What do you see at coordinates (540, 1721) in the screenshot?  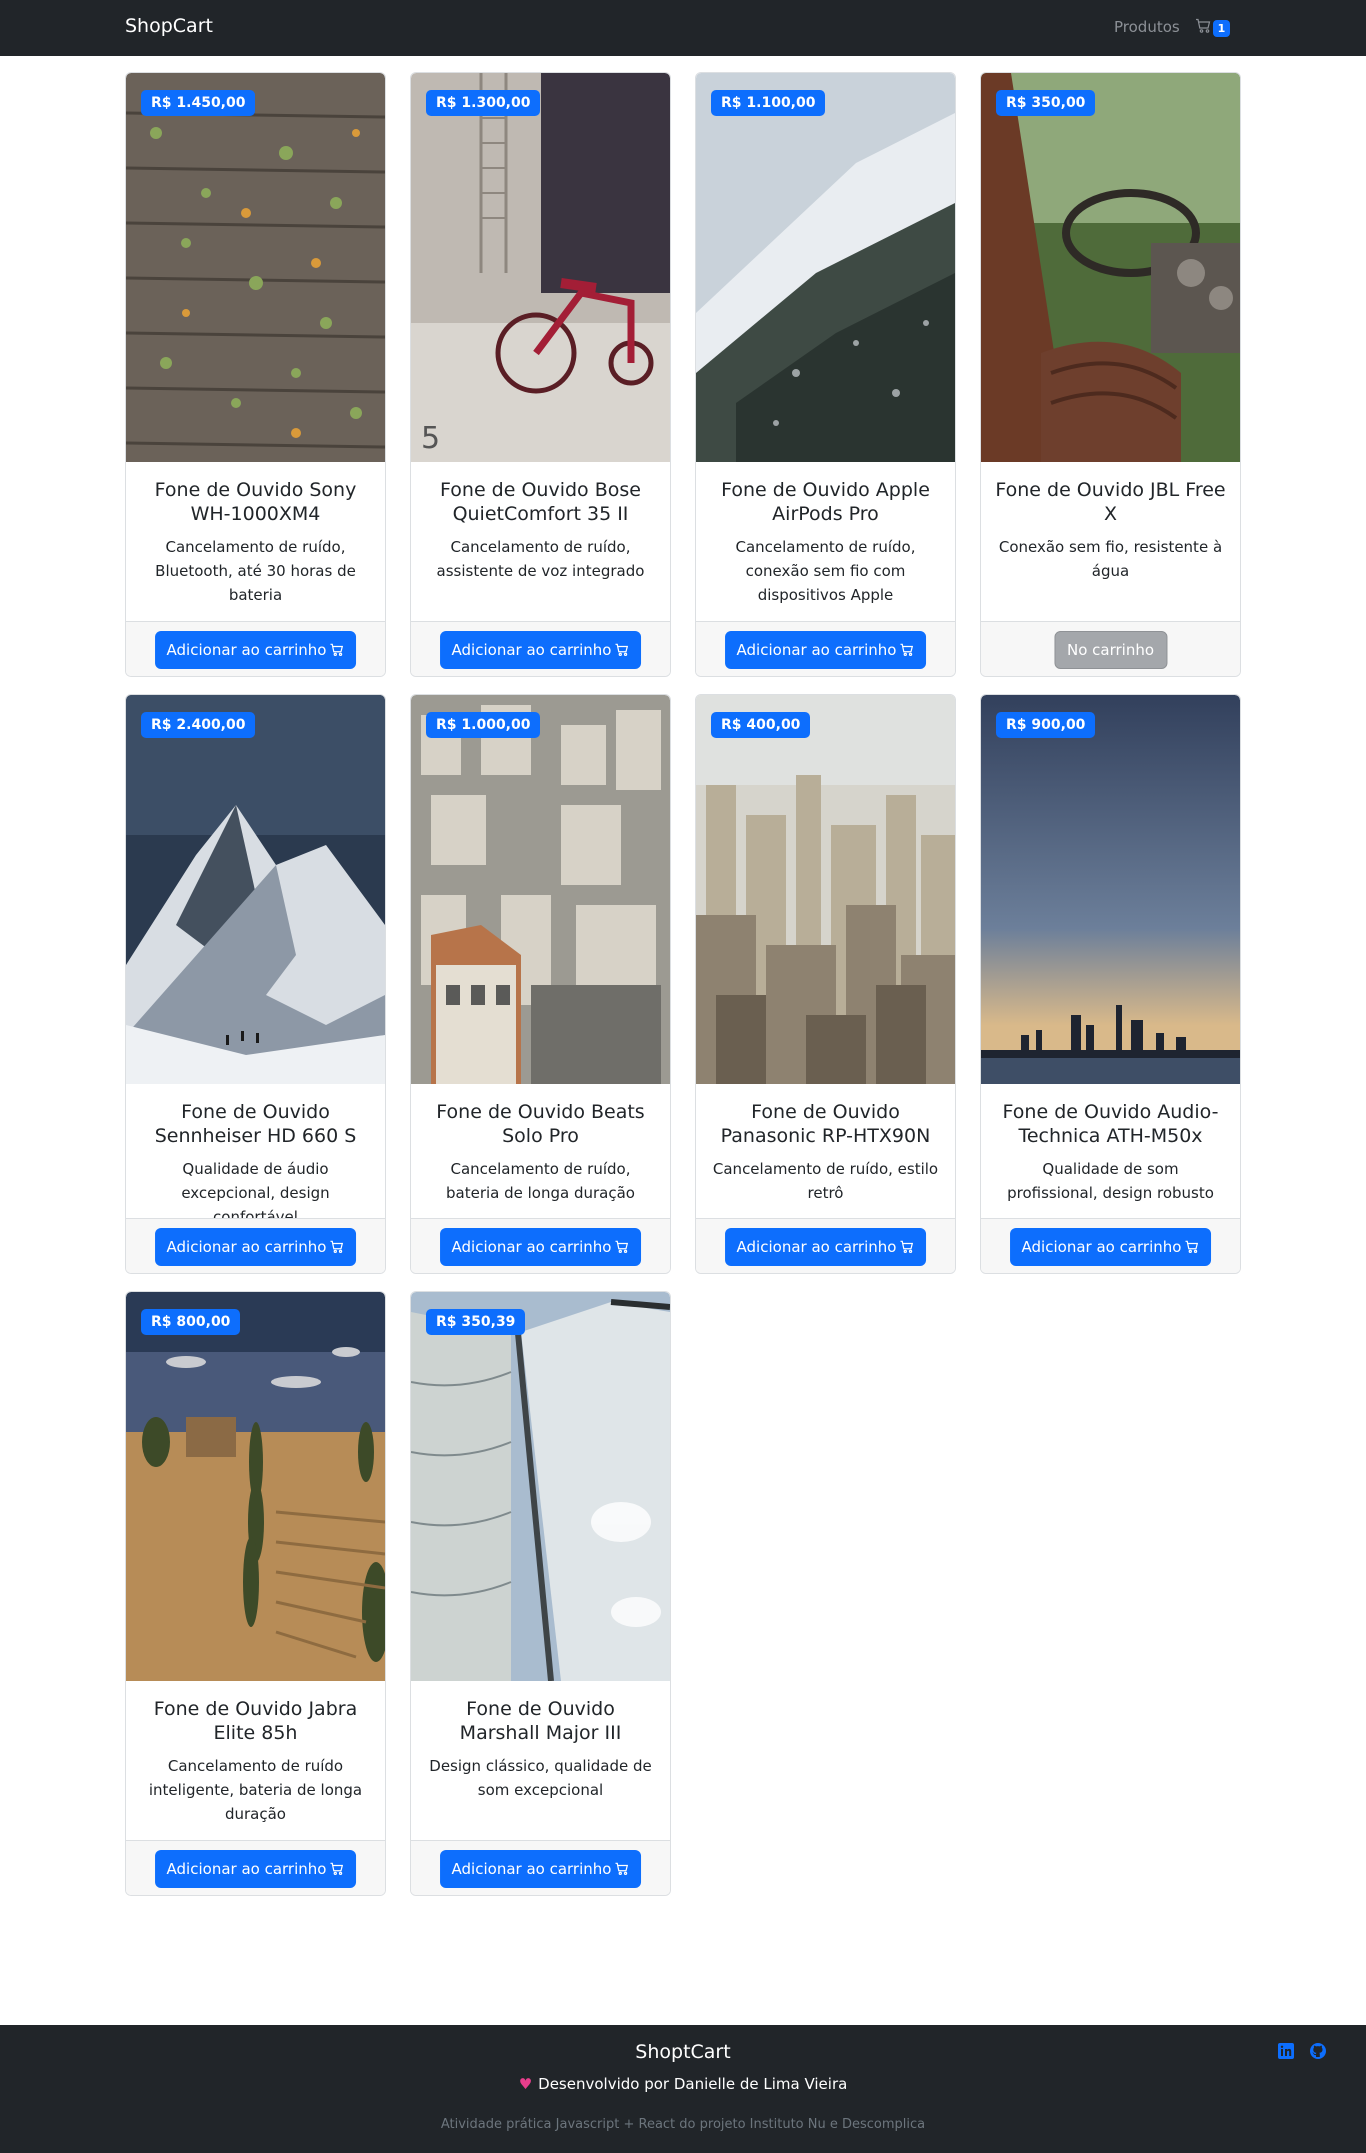 I see `product-title: Fone de Ouvido Marshall Major III` at bounding box center [540, 1721].